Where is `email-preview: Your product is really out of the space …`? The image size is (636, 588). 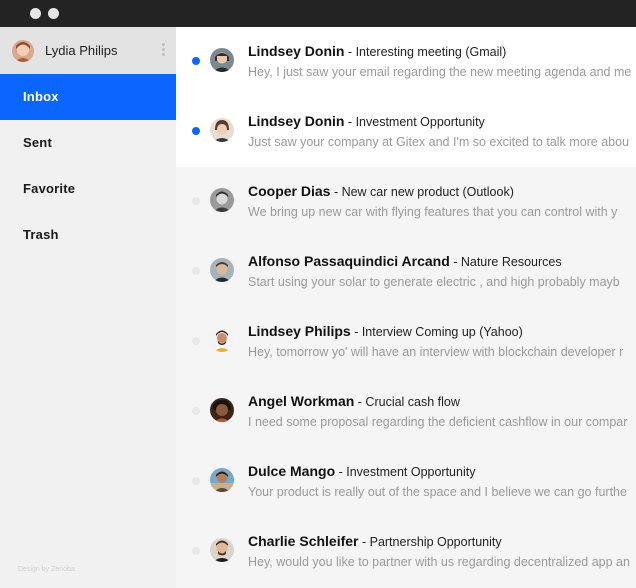 email-preview: Your product is really out of the space … is located at coordinates (437, 492).